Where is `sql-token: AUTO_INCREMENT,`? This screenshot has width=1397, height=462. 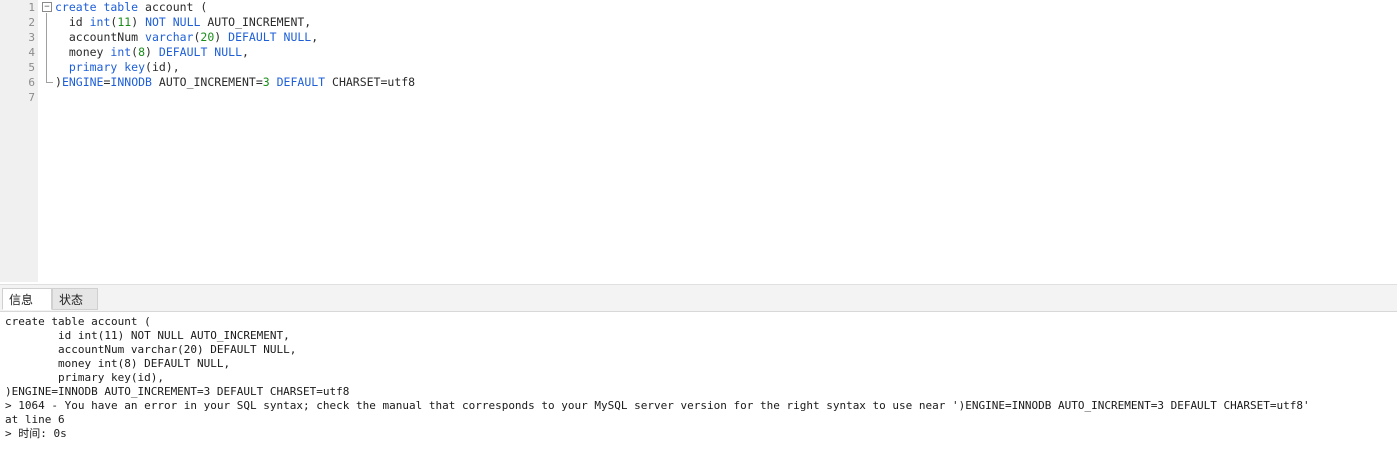 sql-token: AUTO_INCREMENT, is located at coordinates (256, 22).